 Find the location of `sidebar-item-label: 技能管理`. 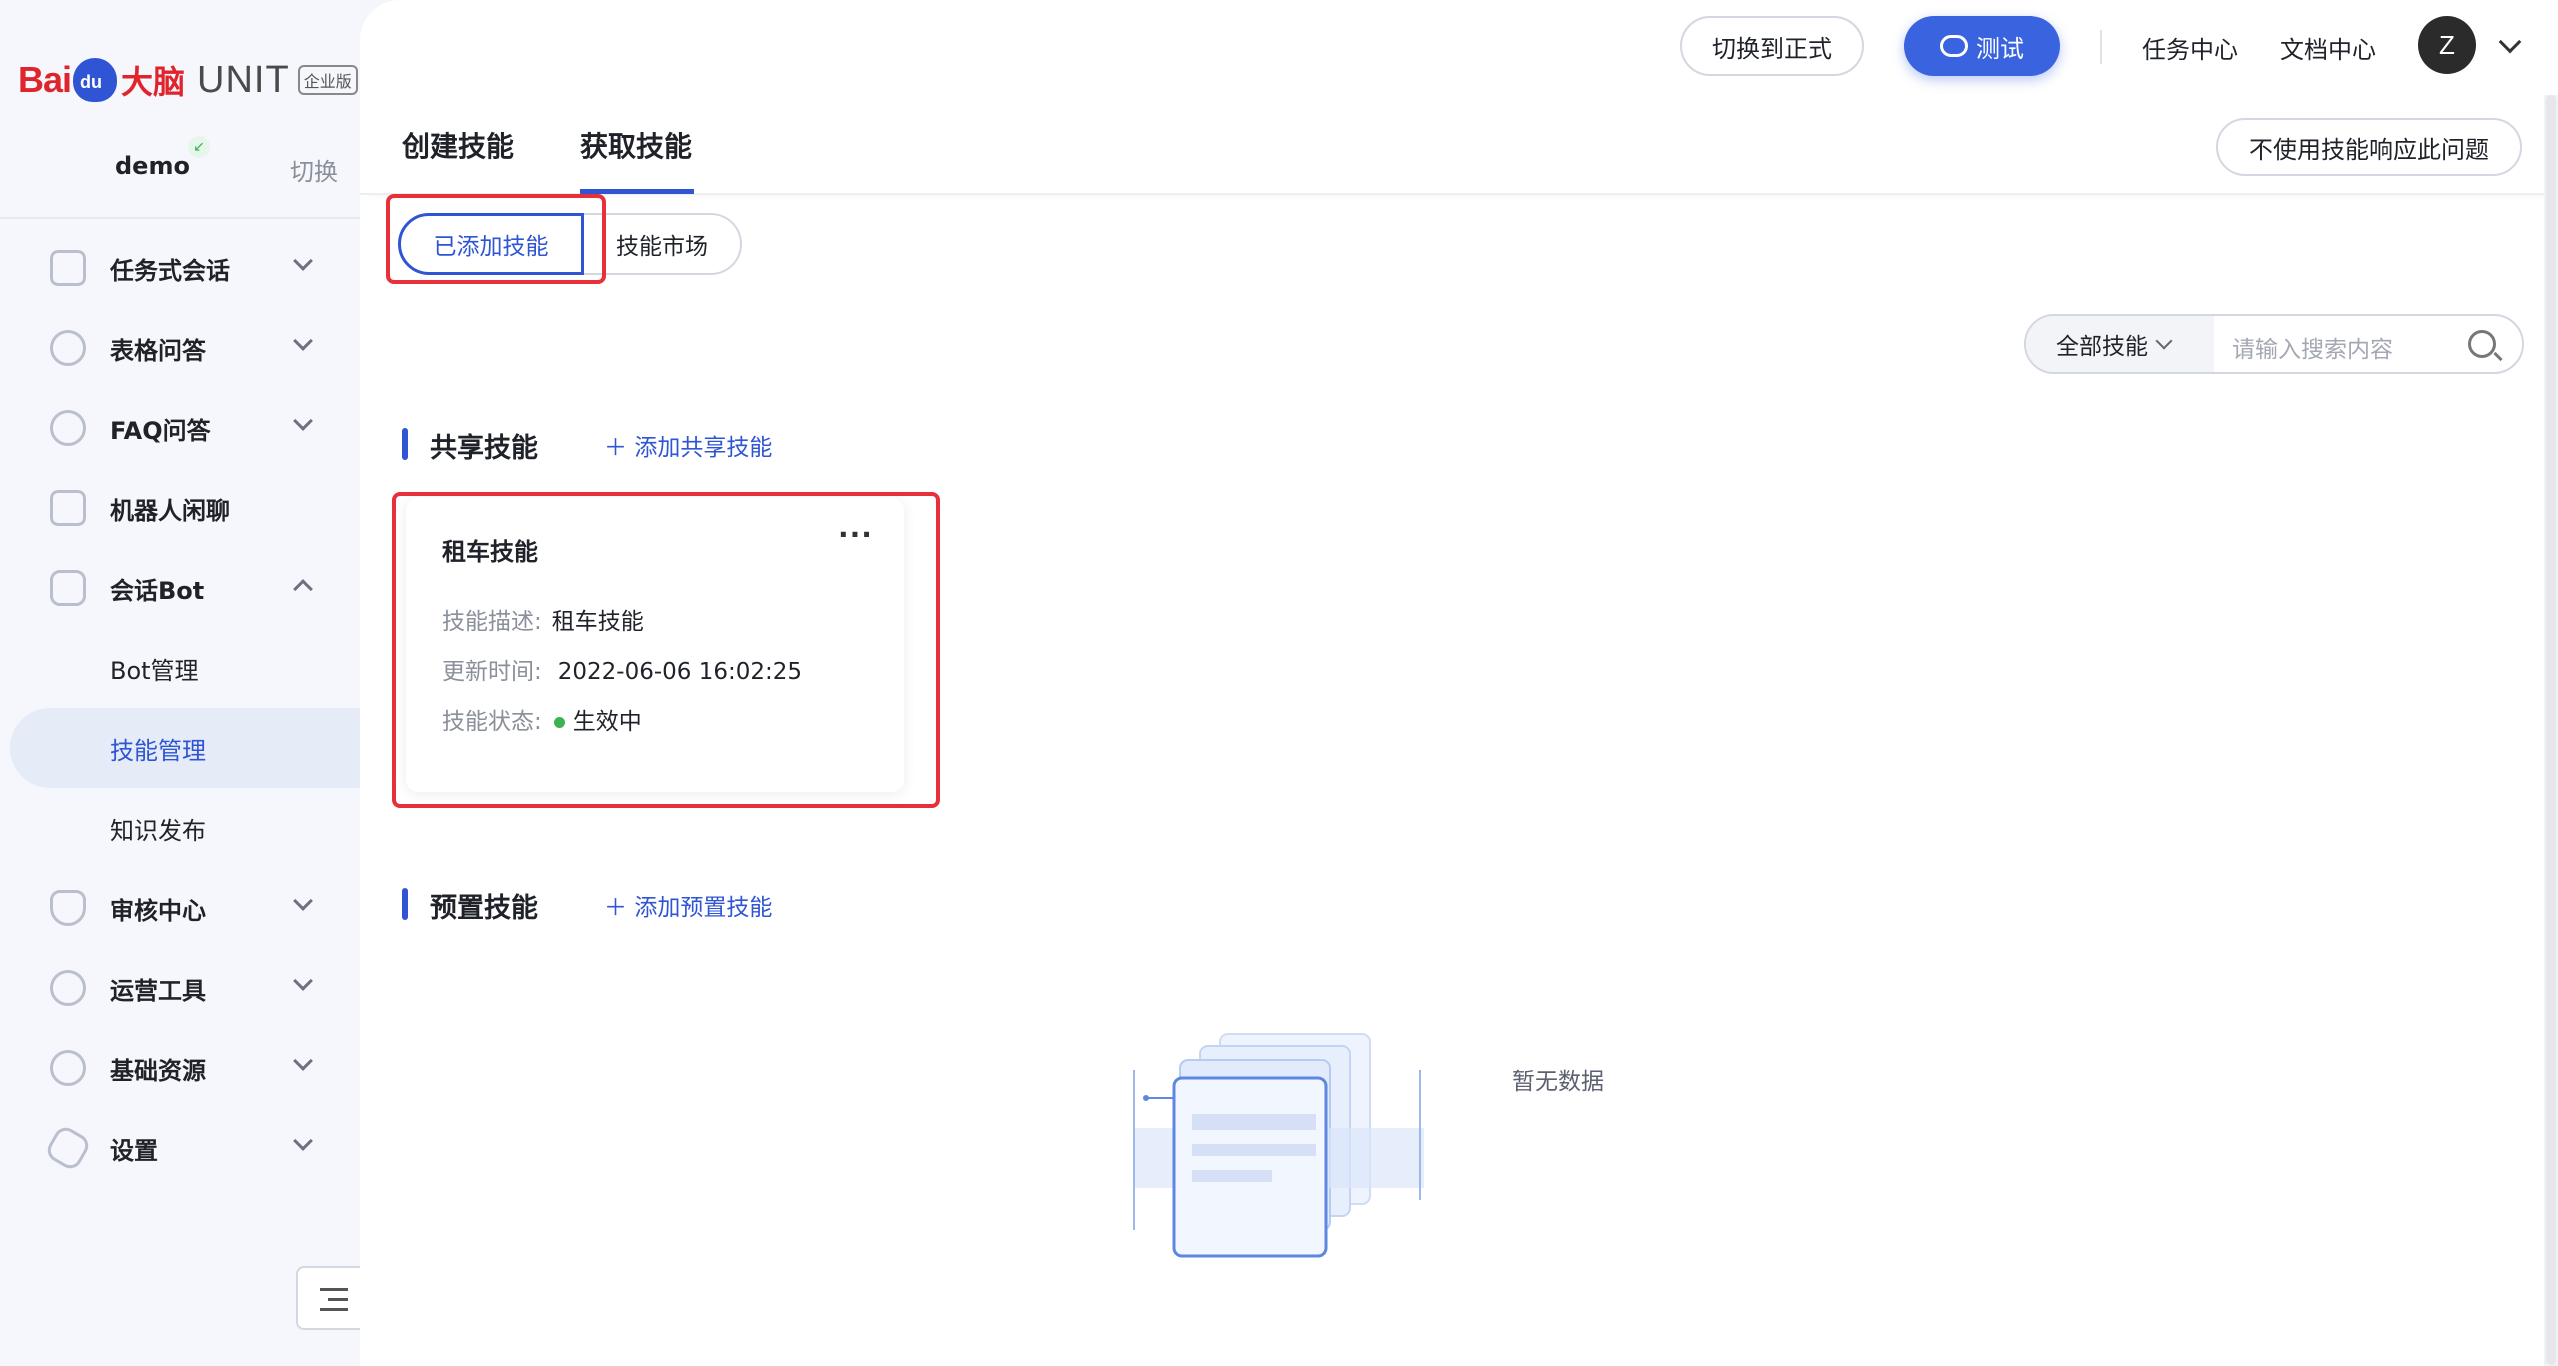

sidebar-item-label: 技能管理 is located at coordinates (158, 750).